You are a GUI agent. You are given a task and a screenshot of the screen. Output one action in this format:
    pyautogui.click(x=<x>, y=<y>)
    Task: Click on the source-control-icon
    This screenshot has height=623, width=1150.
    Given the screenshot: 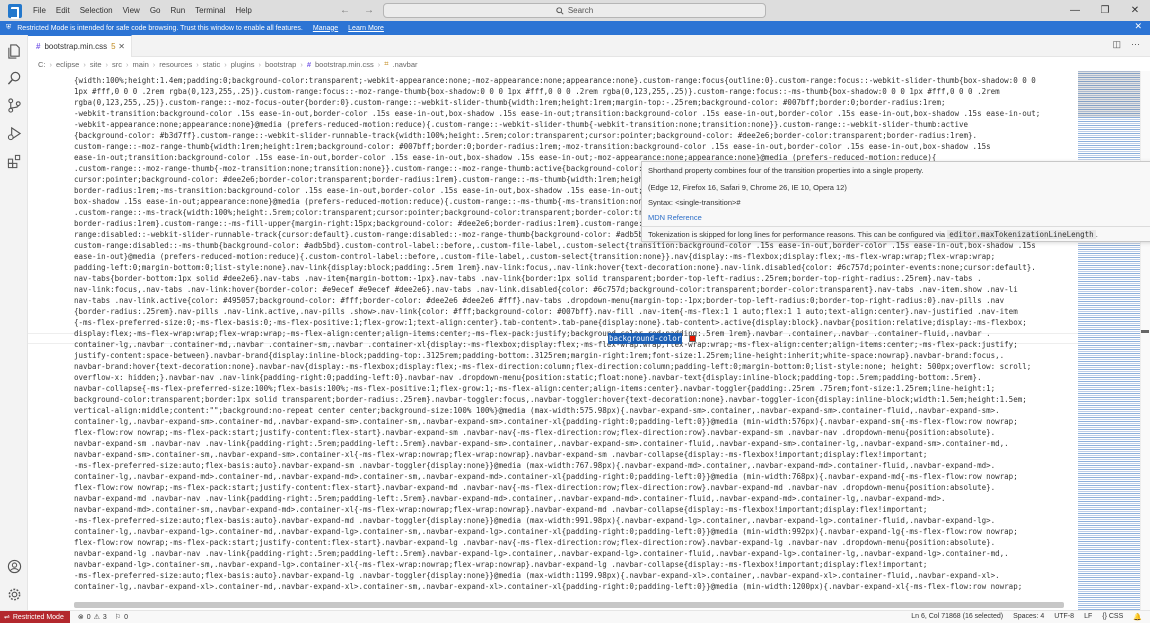 What is the action you would take?
    pyautogui.click(x=14, y=105)
    